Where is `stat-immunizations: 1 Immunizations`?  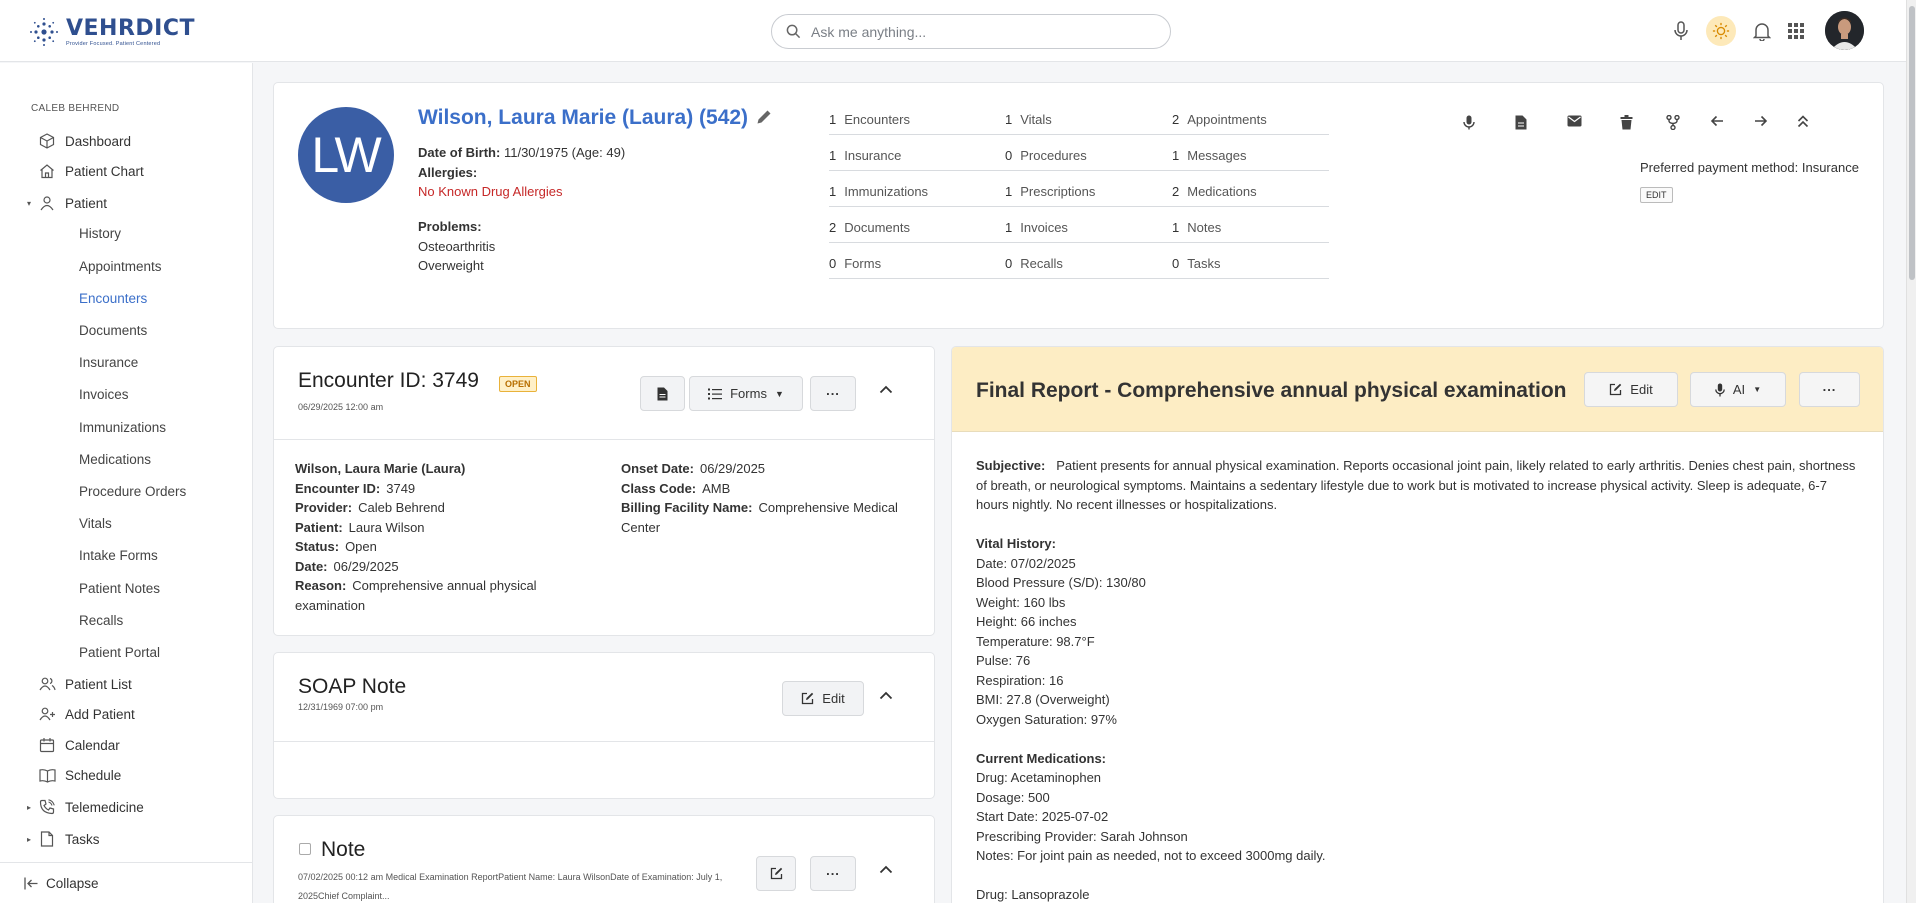
stat-immunizations: 1 Immunizations is located at coordinates (878, 191).